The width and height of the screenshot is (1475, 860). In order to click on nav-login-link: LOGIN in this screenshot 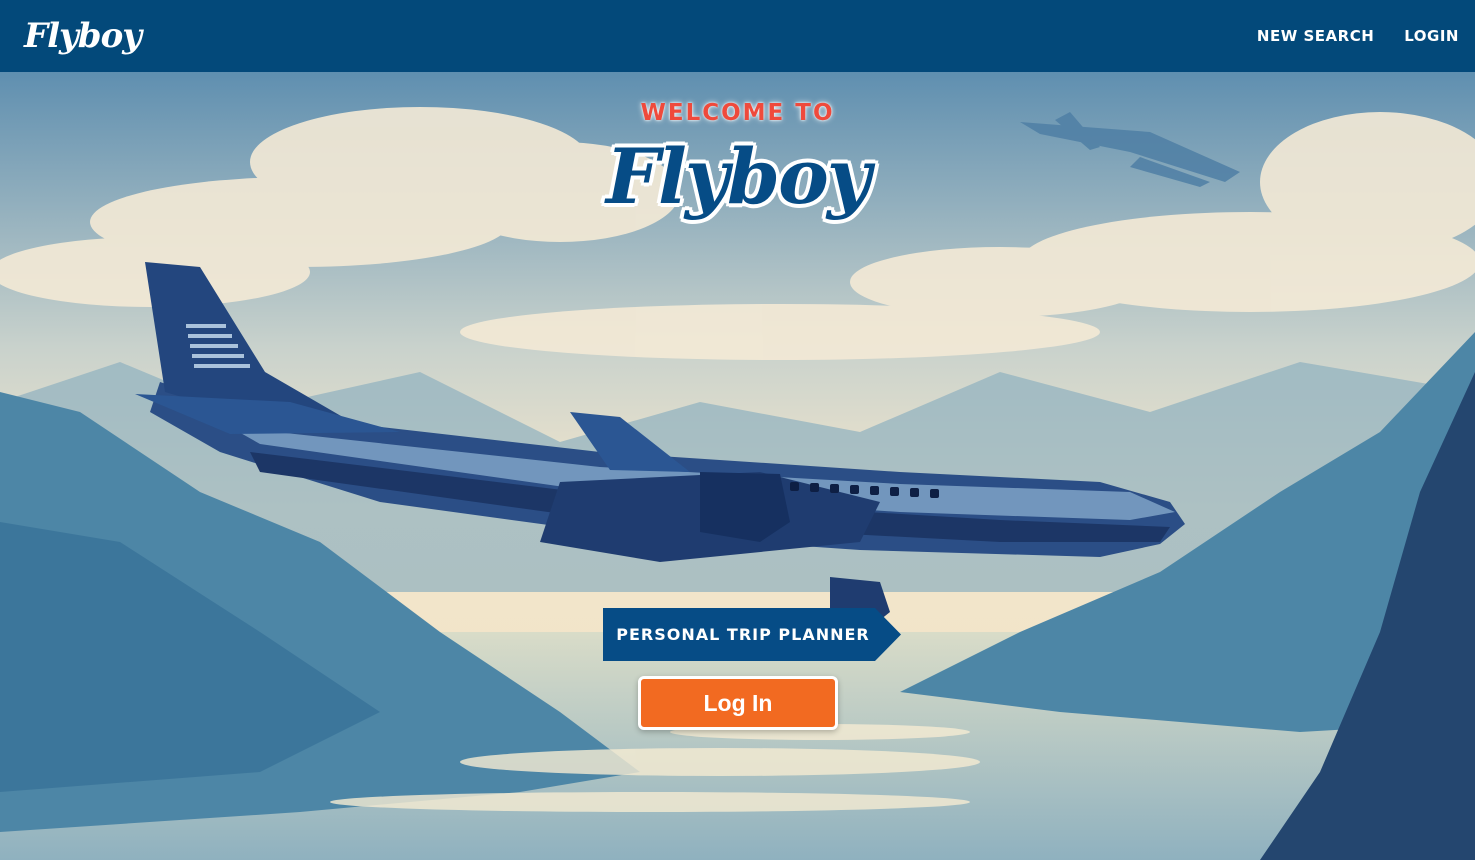, I will do `click(1431, 36)`.